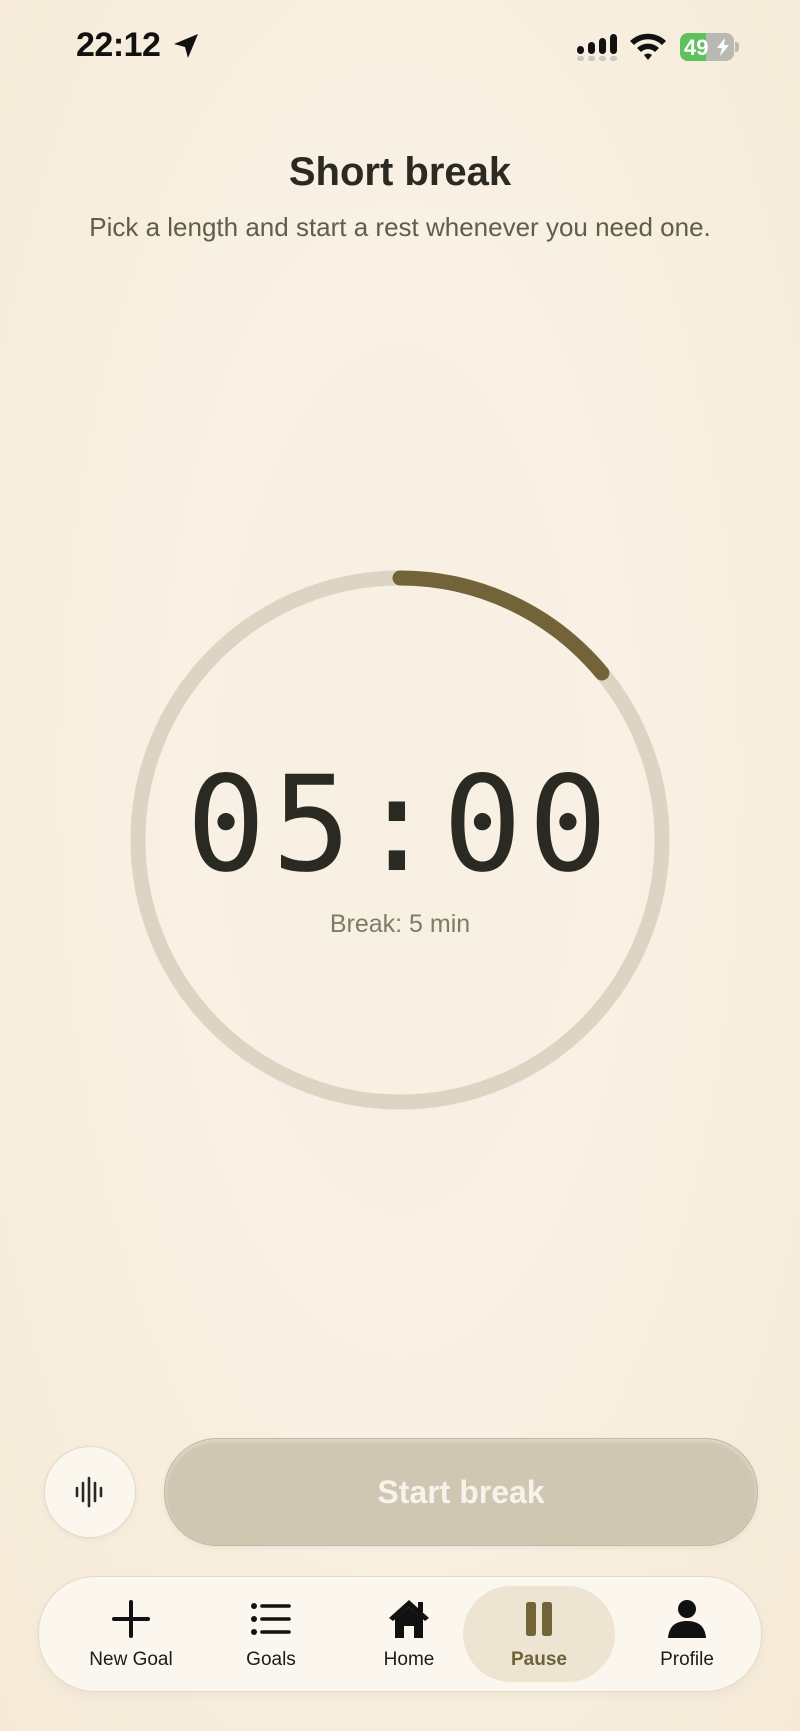 Image resolution: width=800 pixels, height=1731 pixels. I want to click on start-break-button: Start break, so click(461, 1492).